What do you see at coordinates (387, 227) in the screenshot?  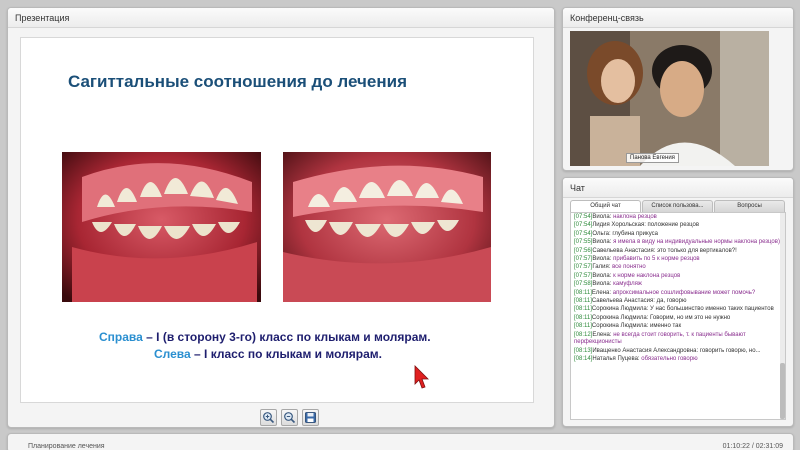 I see `teeth-photo-left` at bounding box center [387, 227].